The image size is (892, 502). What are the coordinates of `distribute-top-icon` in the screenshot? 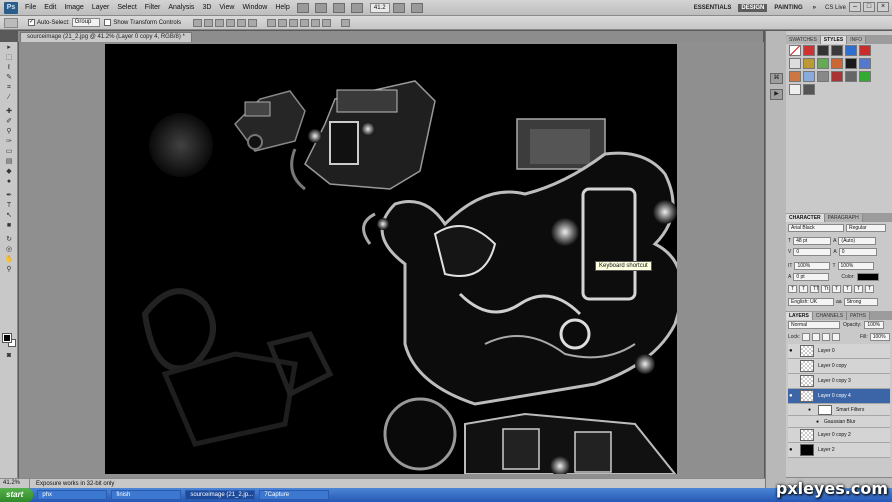 It's located at (272, 22).